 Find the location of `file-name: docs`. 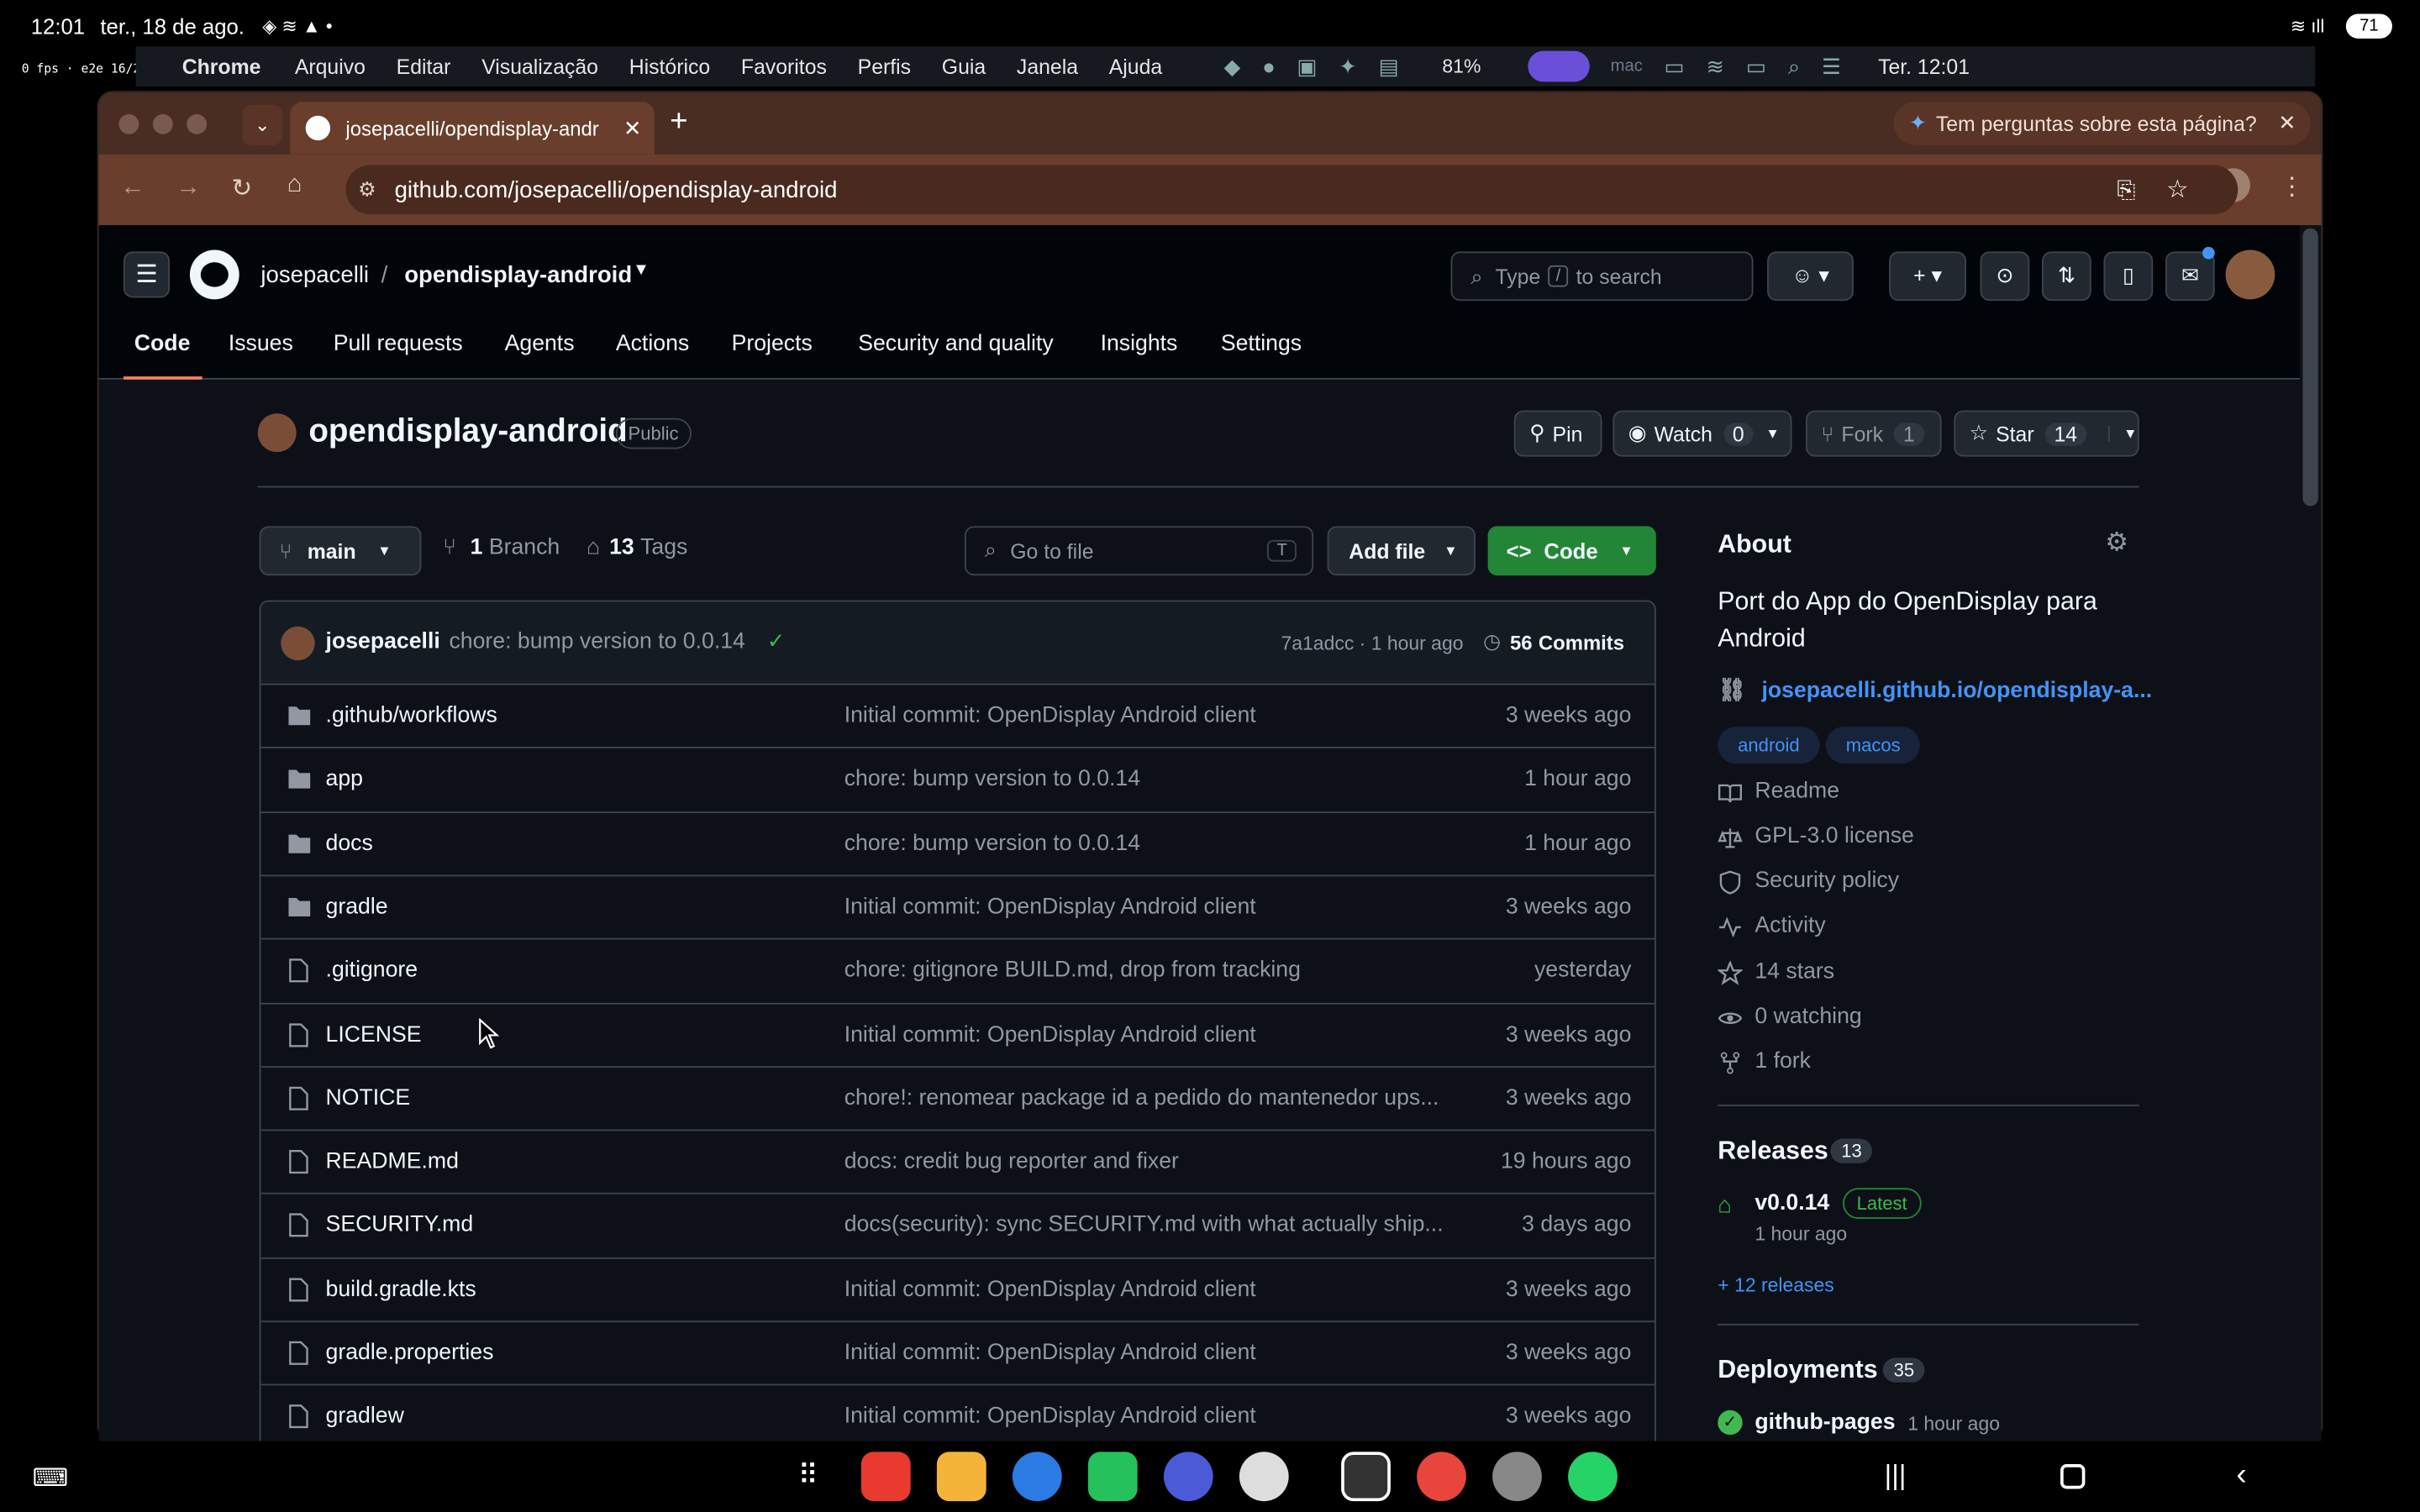

file-name: docs is located at coordinates (349, 843).